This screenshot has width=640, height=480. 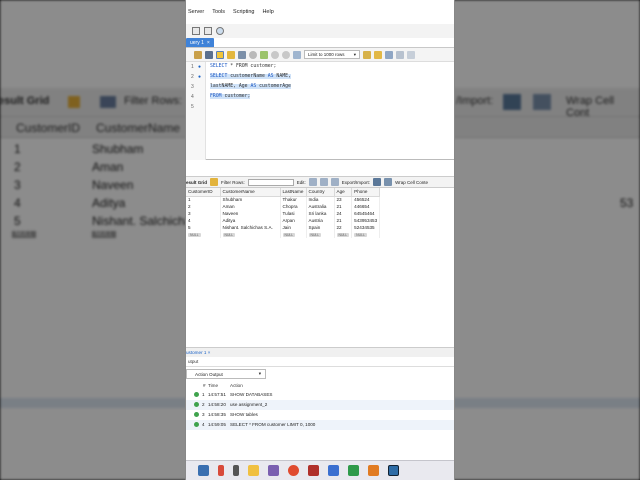 I want to click on code-line-2: SELECT customerName AS NAME,, so click(x=250, y=76).